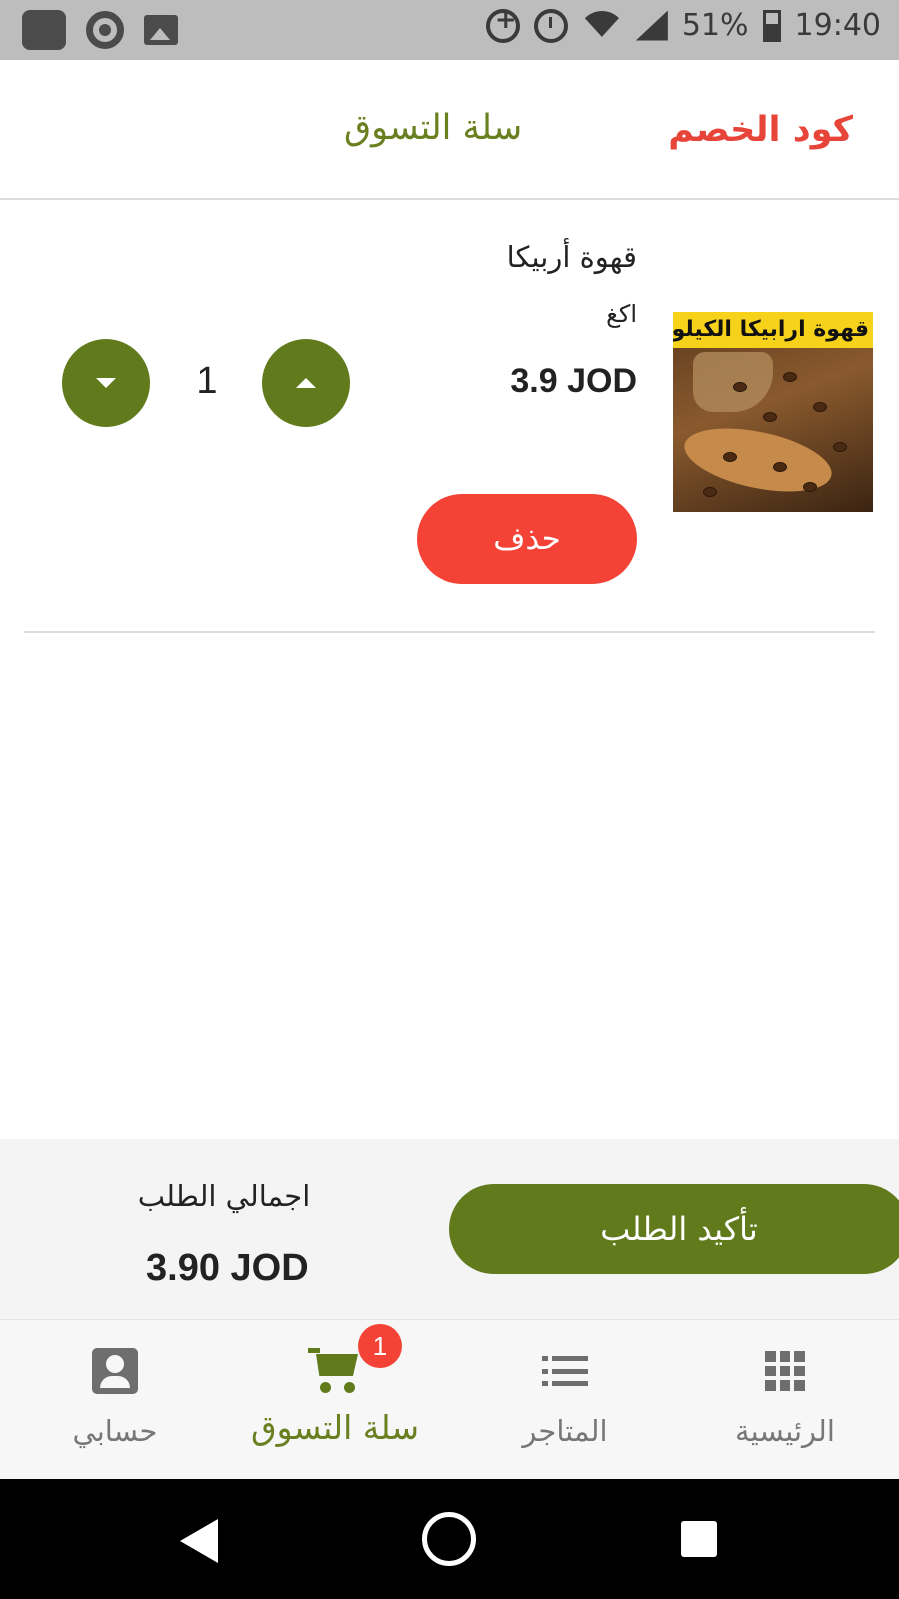 This screenshot has width=899, height=1599. I want to click on status-bar-right: 51% 19:40, so click(683, 24).